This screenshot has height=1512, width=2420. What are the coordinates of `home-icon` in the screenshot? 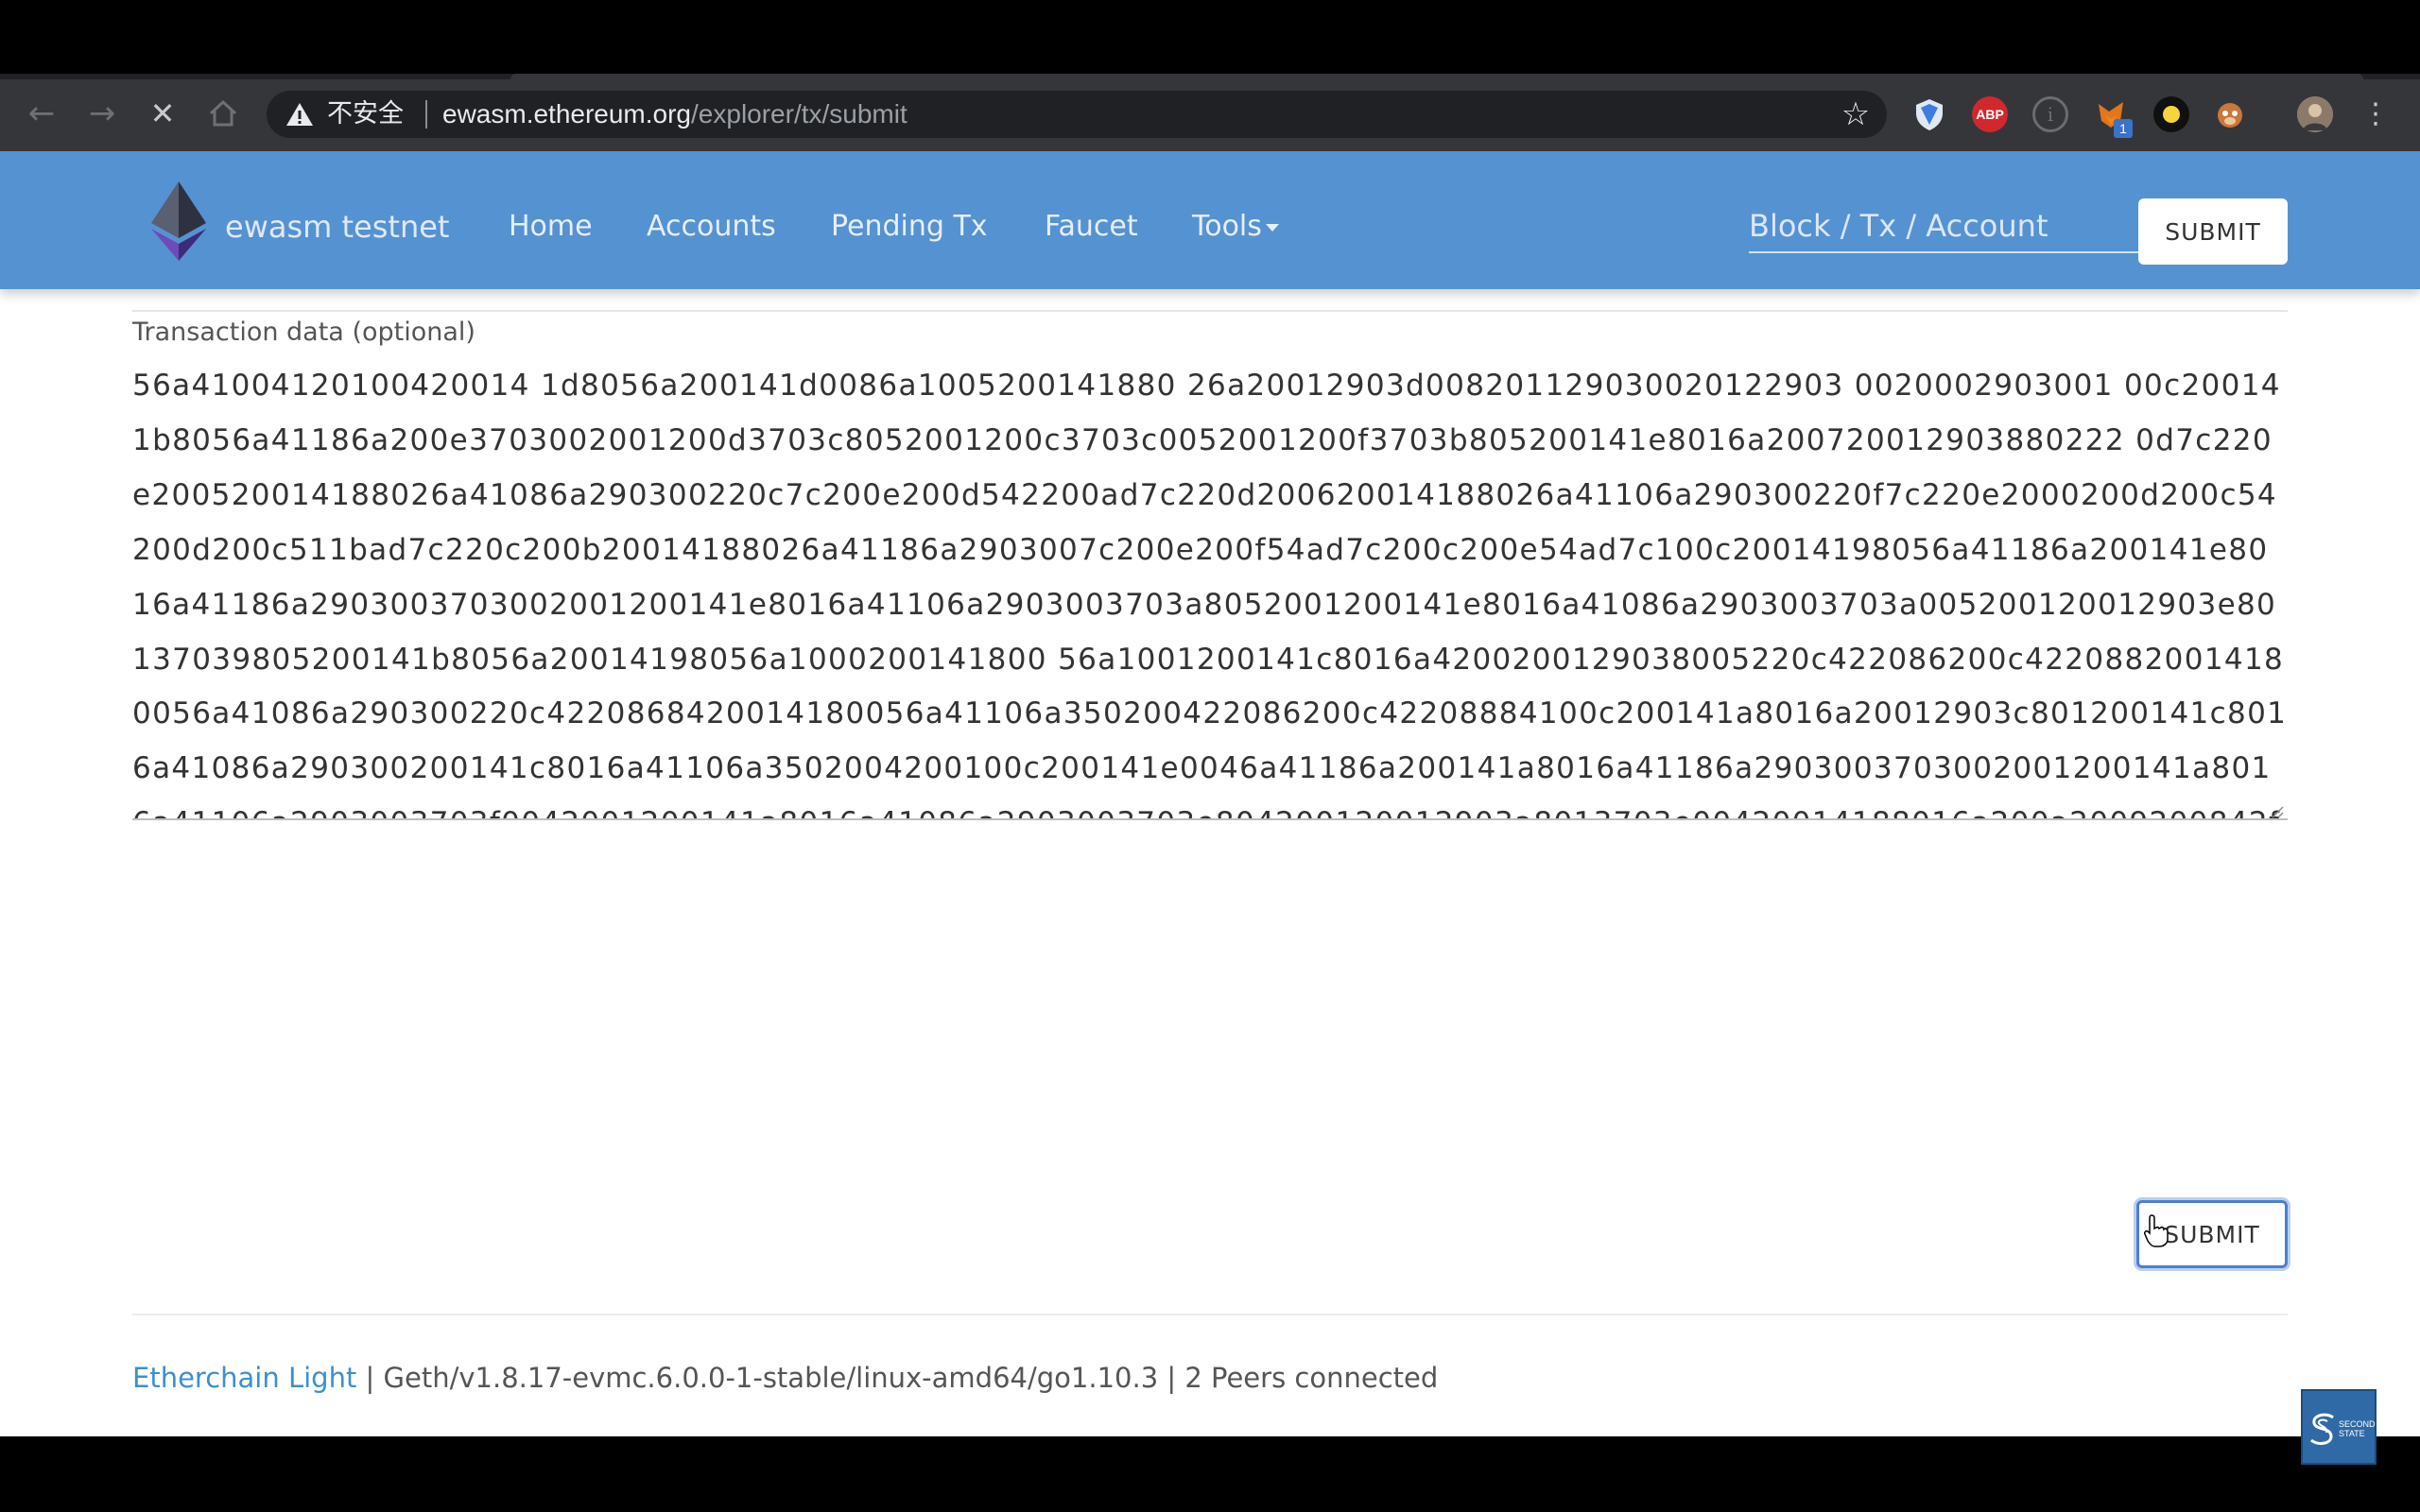 It's located at (223, 113).